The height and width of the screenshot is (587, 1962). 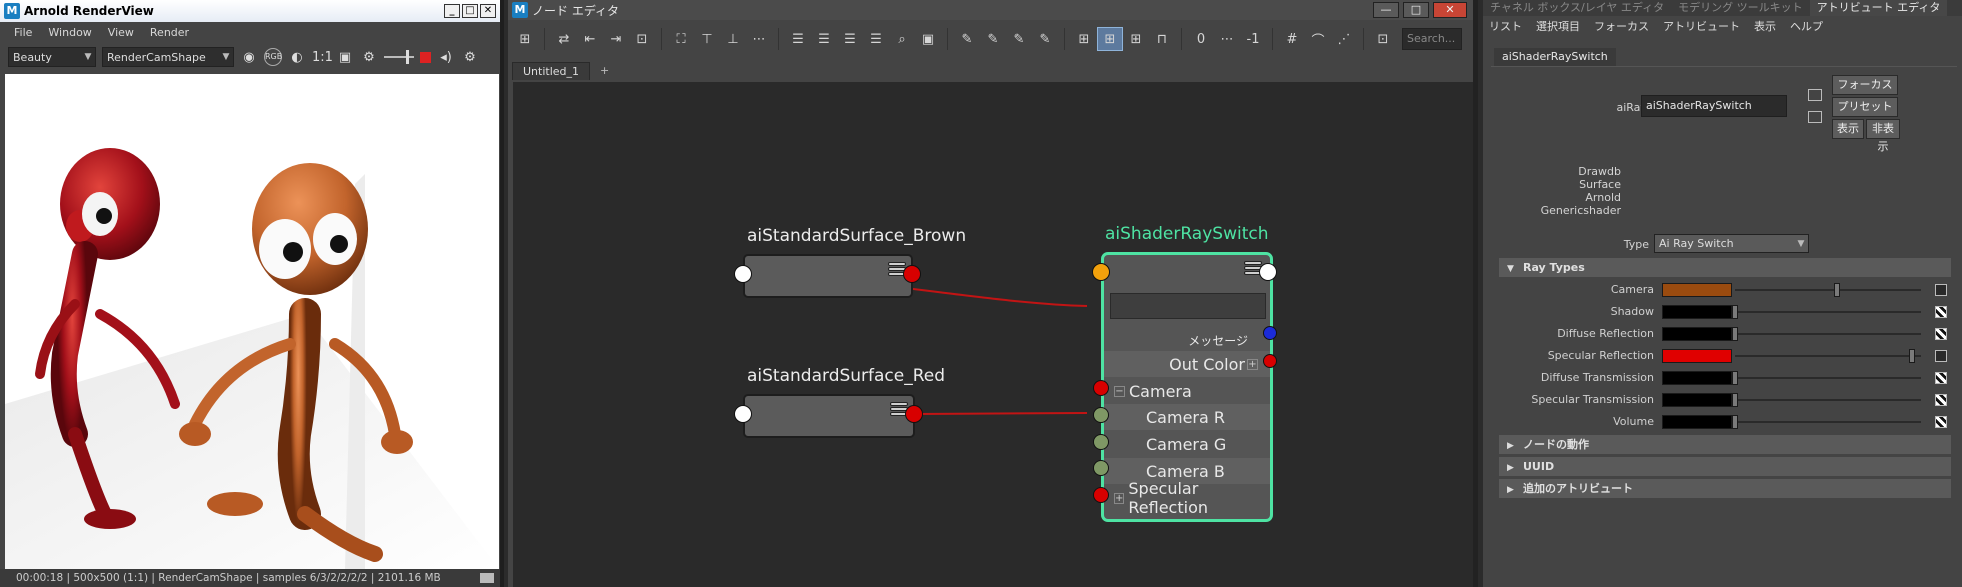 What do you see at coordinates (452, 11) in the screenshot?
I see `minimize-button: _` at bounding box center [452, 11].